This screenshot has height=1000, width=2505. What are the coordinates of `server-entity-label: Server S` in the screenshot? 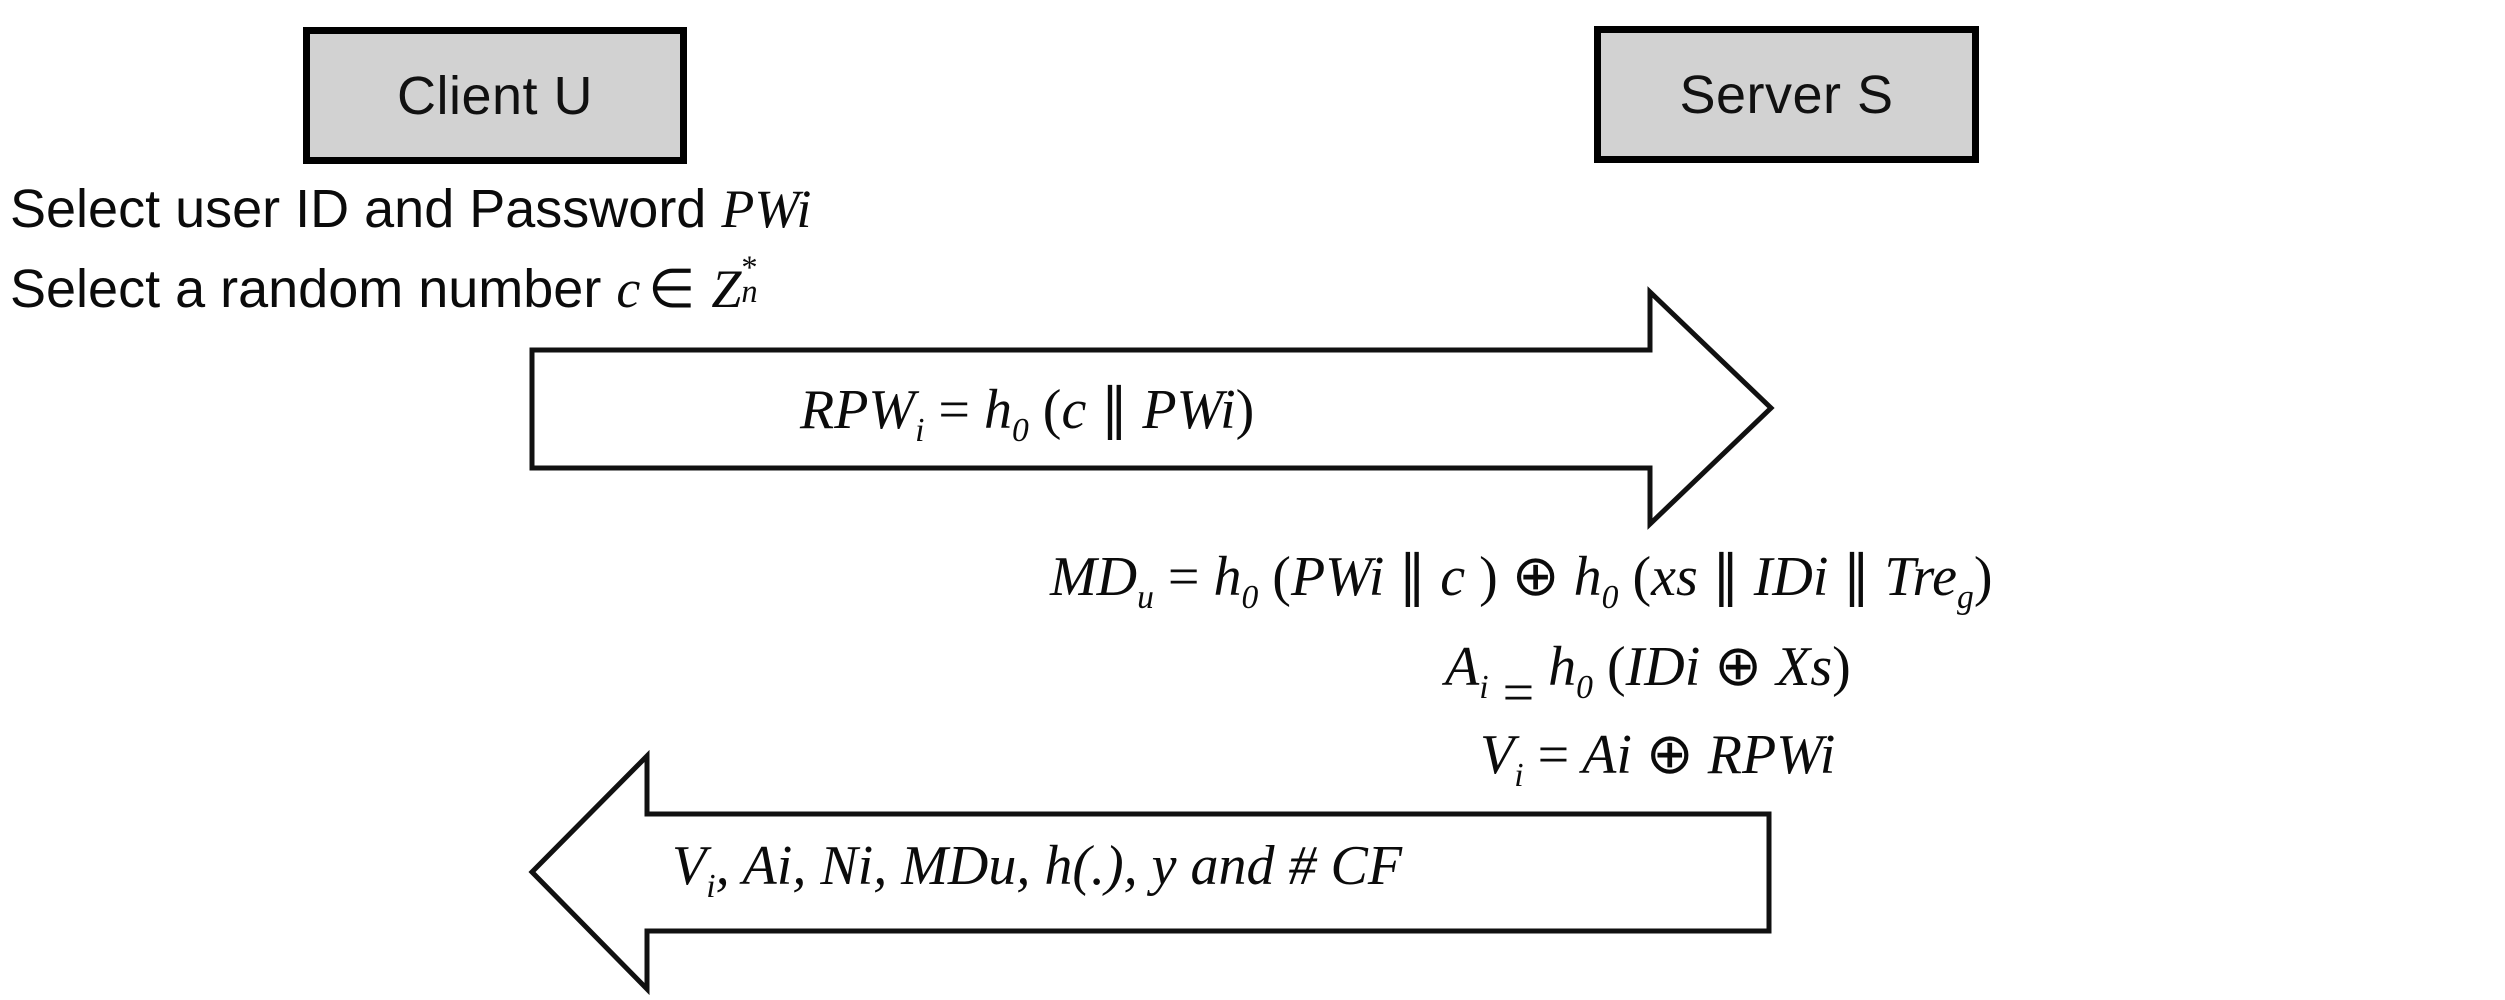 It's located at (1786, 94).